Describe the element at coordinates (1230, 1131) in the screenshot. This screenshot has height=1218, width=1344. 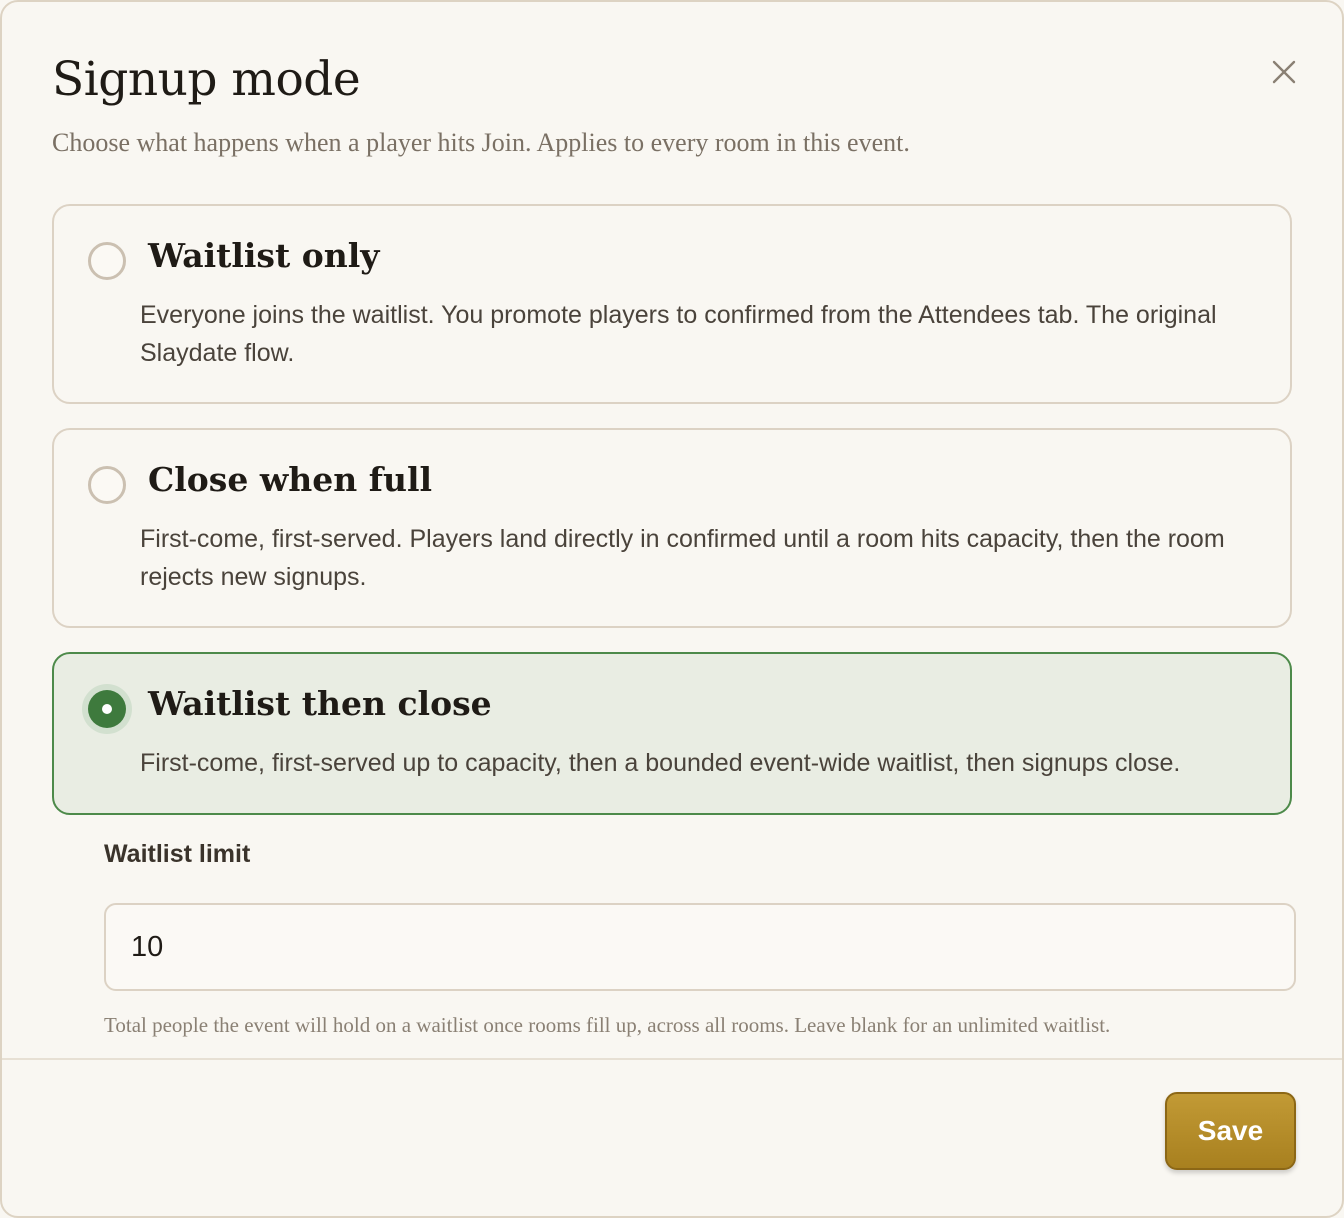
I see `save-button: Save` at that location.